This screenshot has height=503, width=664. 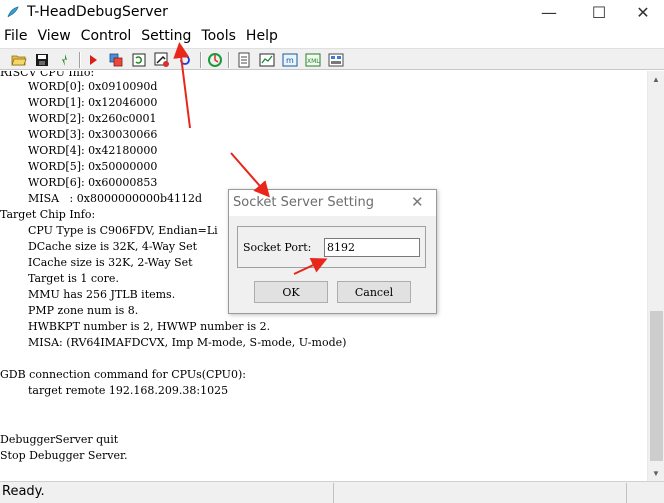 What do you see at coordinates (656, 79) in the screenshot?
I see `scroll-up-icon: ▲` at bounding box center [656, 79].